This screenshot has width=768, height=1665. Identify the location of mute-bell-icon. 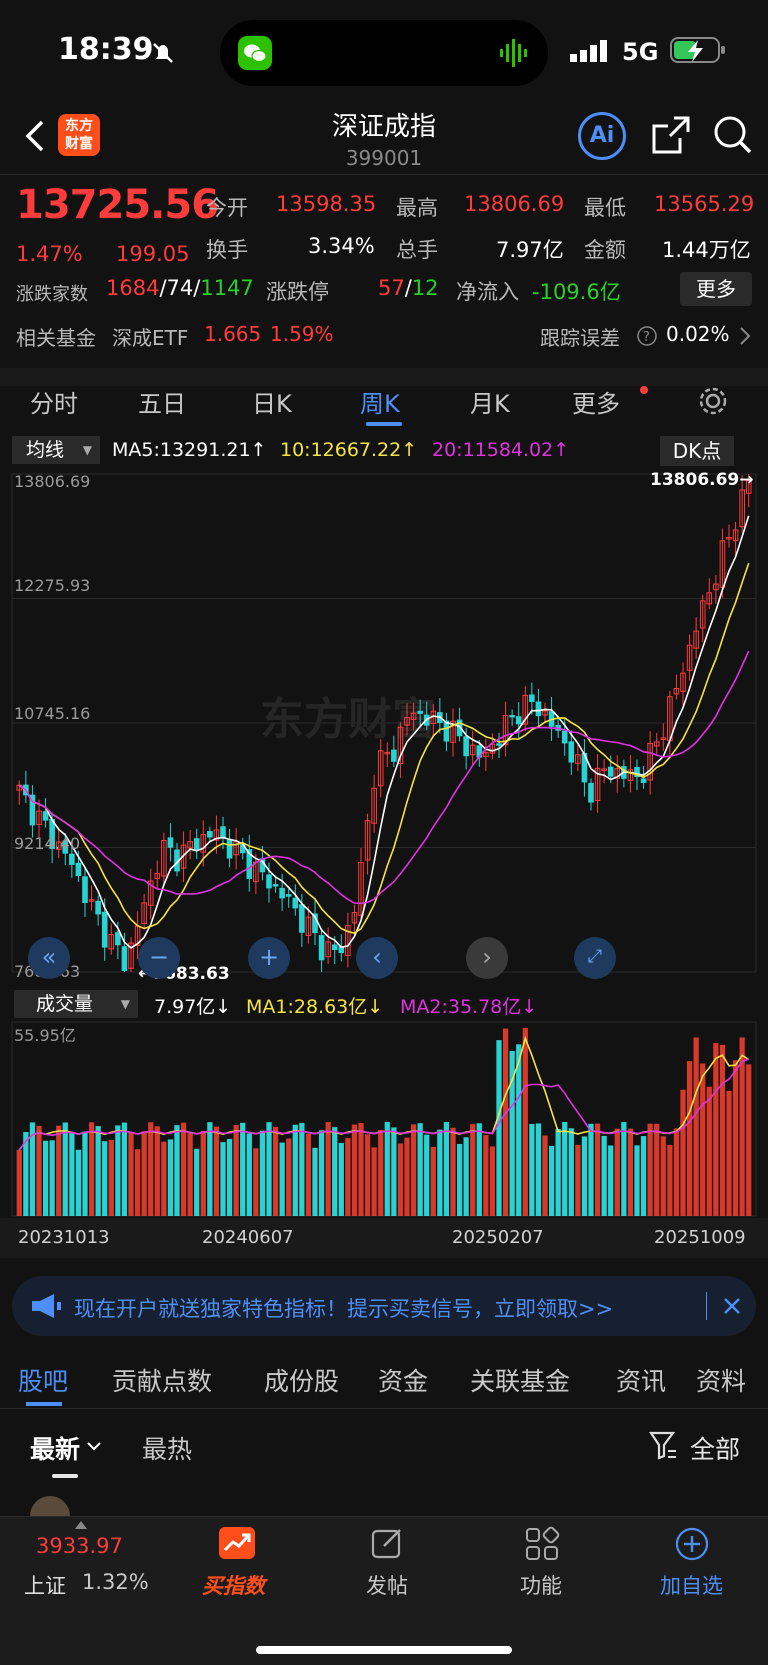
(163, 53).